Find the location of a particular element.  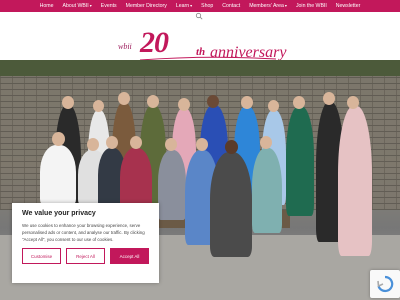

logo-wbii-text: wbii is located at coordinates (125, 46).